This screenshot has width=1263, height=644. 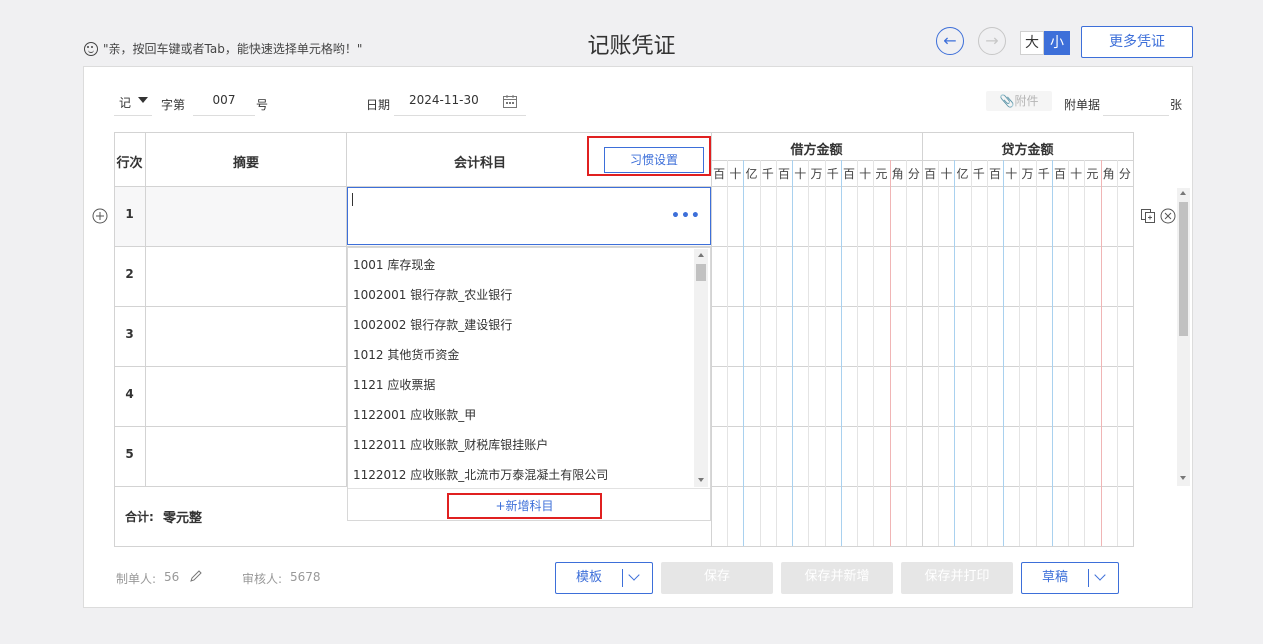 I want to click on zhang-label: 张, so click(x=1176, y=105).